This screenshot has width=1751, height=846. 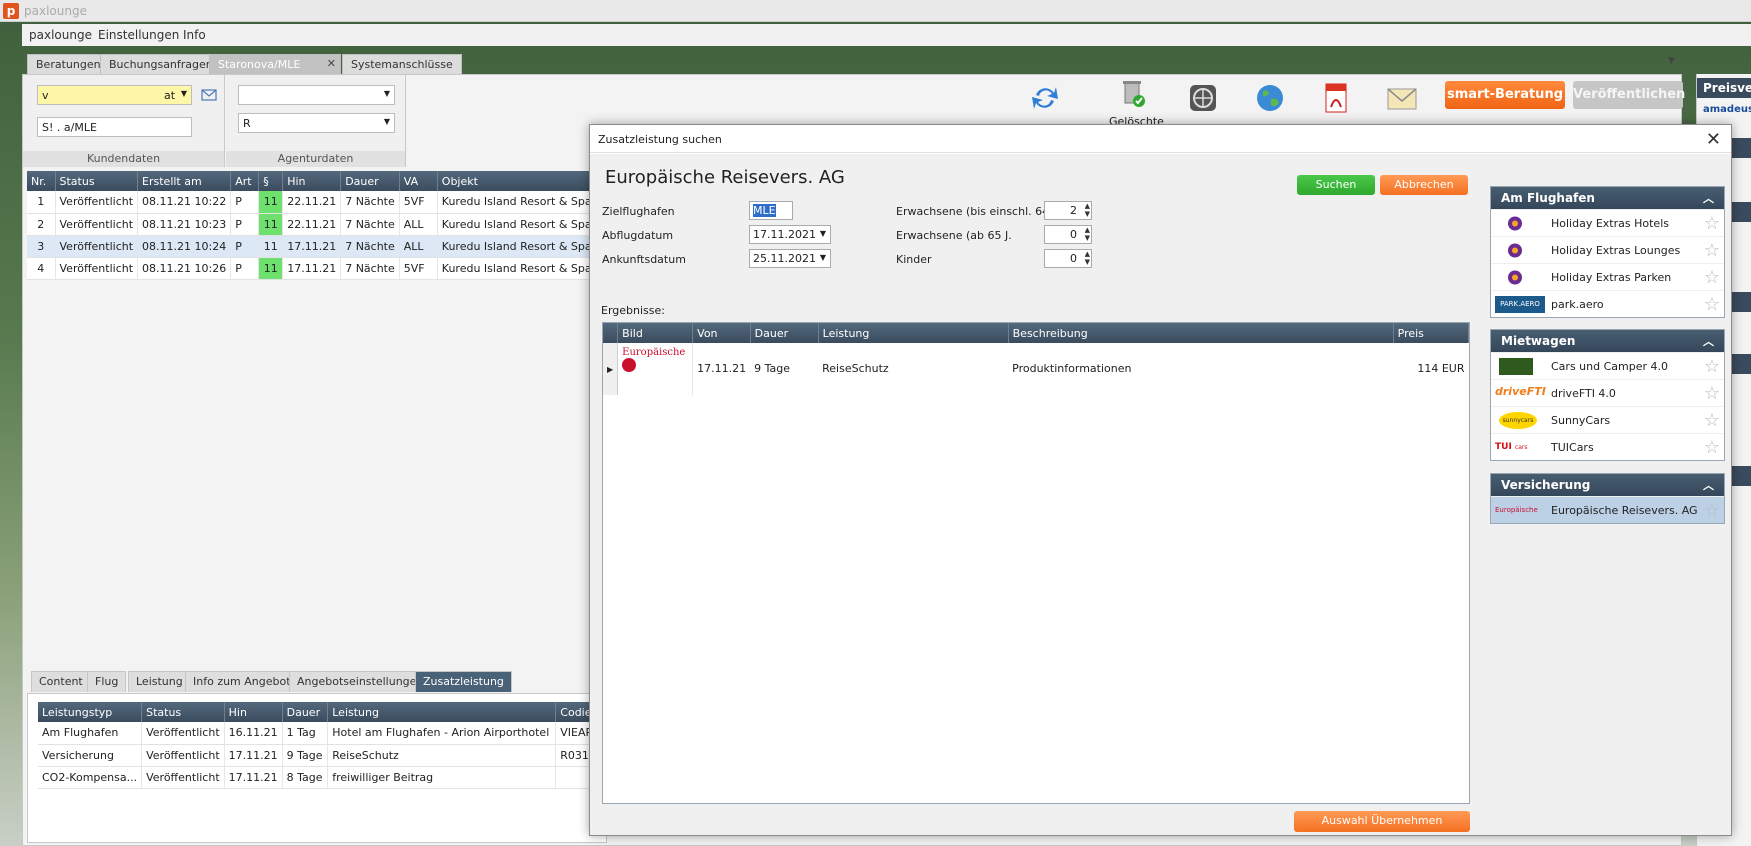 I want to click on menu-paxlounge: paxlounge, so click(x=60, y=35).